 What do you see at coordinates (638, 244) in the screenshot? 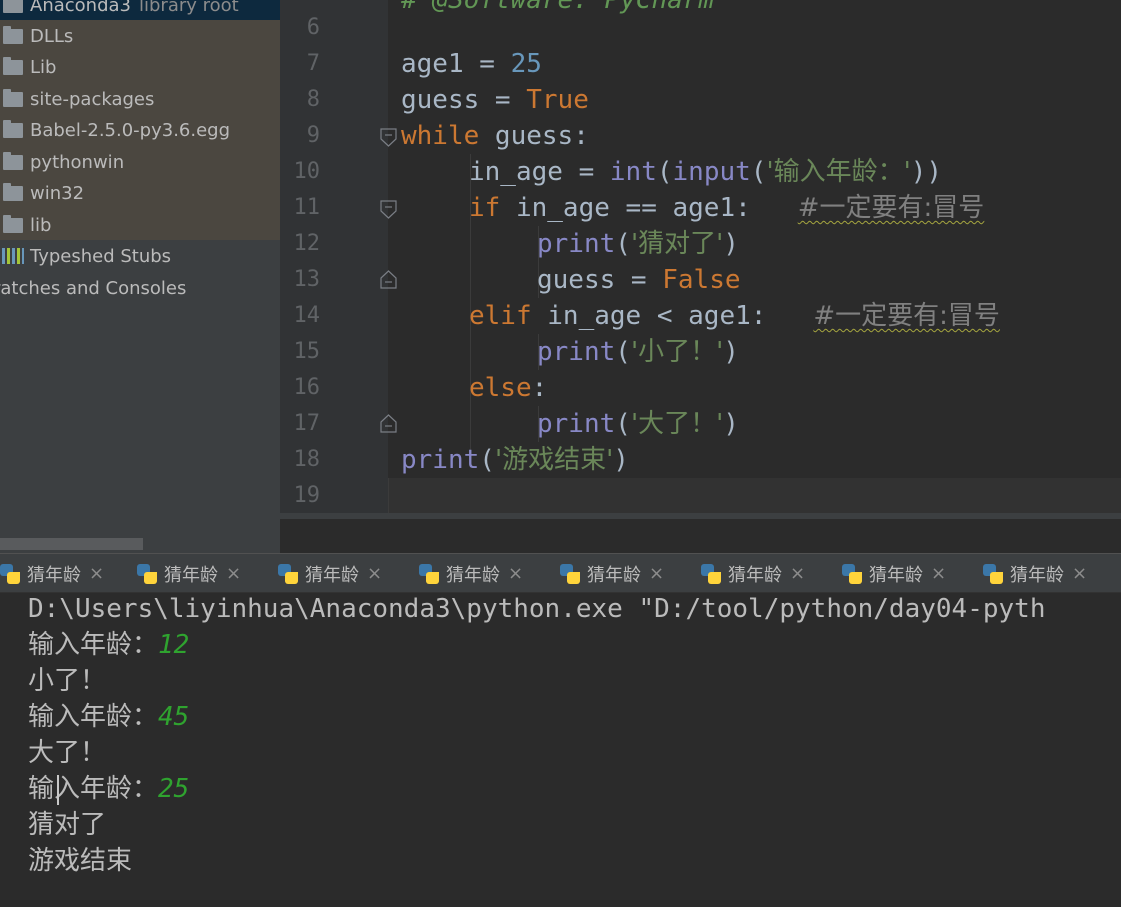
I see `code-line-12: print('猜对了')` at bounding box center [638, 244].